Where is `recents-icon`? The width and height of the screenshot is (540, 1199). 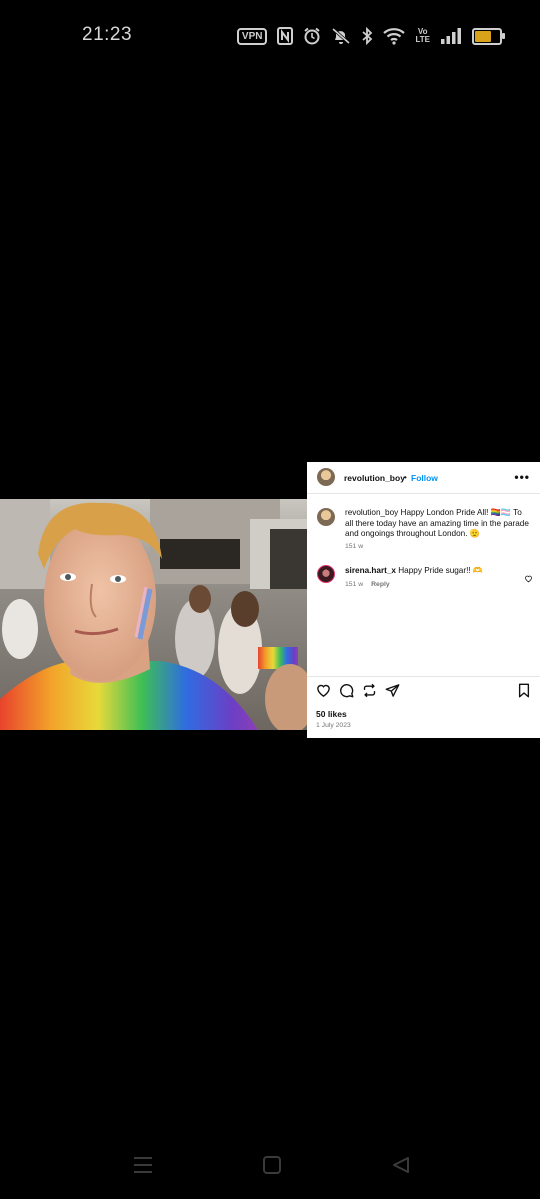
recents-icon is located at coordinates (143, 1167).